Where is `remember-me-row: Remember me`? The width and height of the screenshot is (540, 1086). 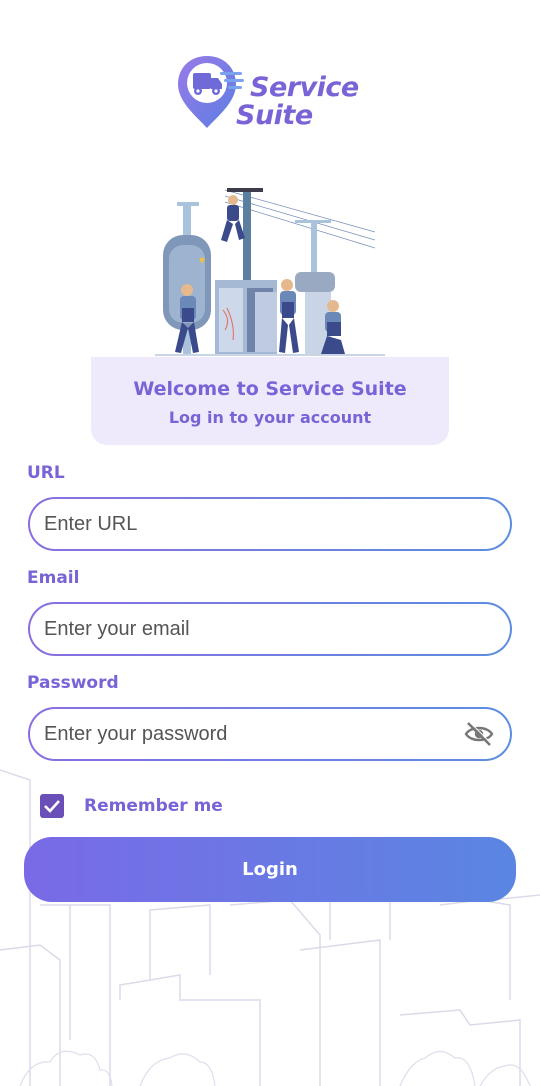 remember-me-row: Remember me is located at coordinates (131, 806).